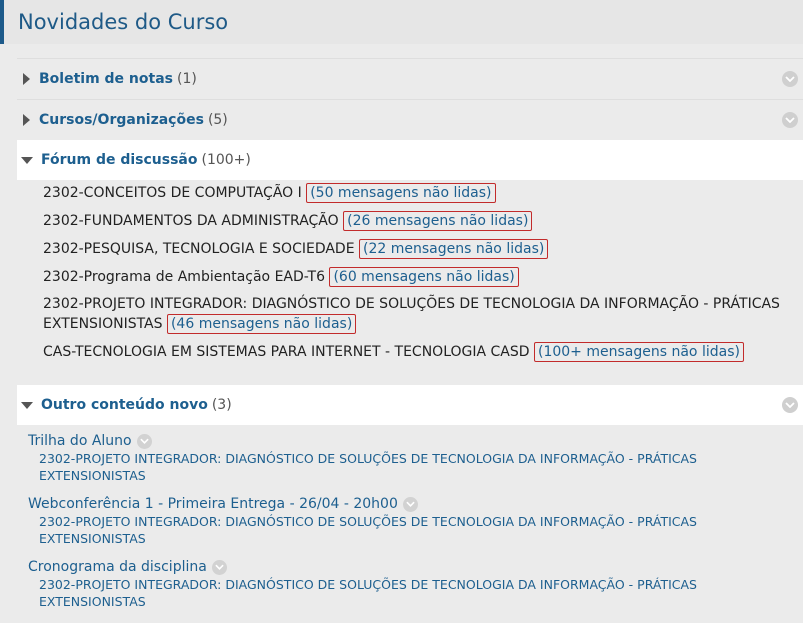 This screenshot has width=803, height=623. I want to click on section-forum-title: Fórum de discussão, so click(119, 160).